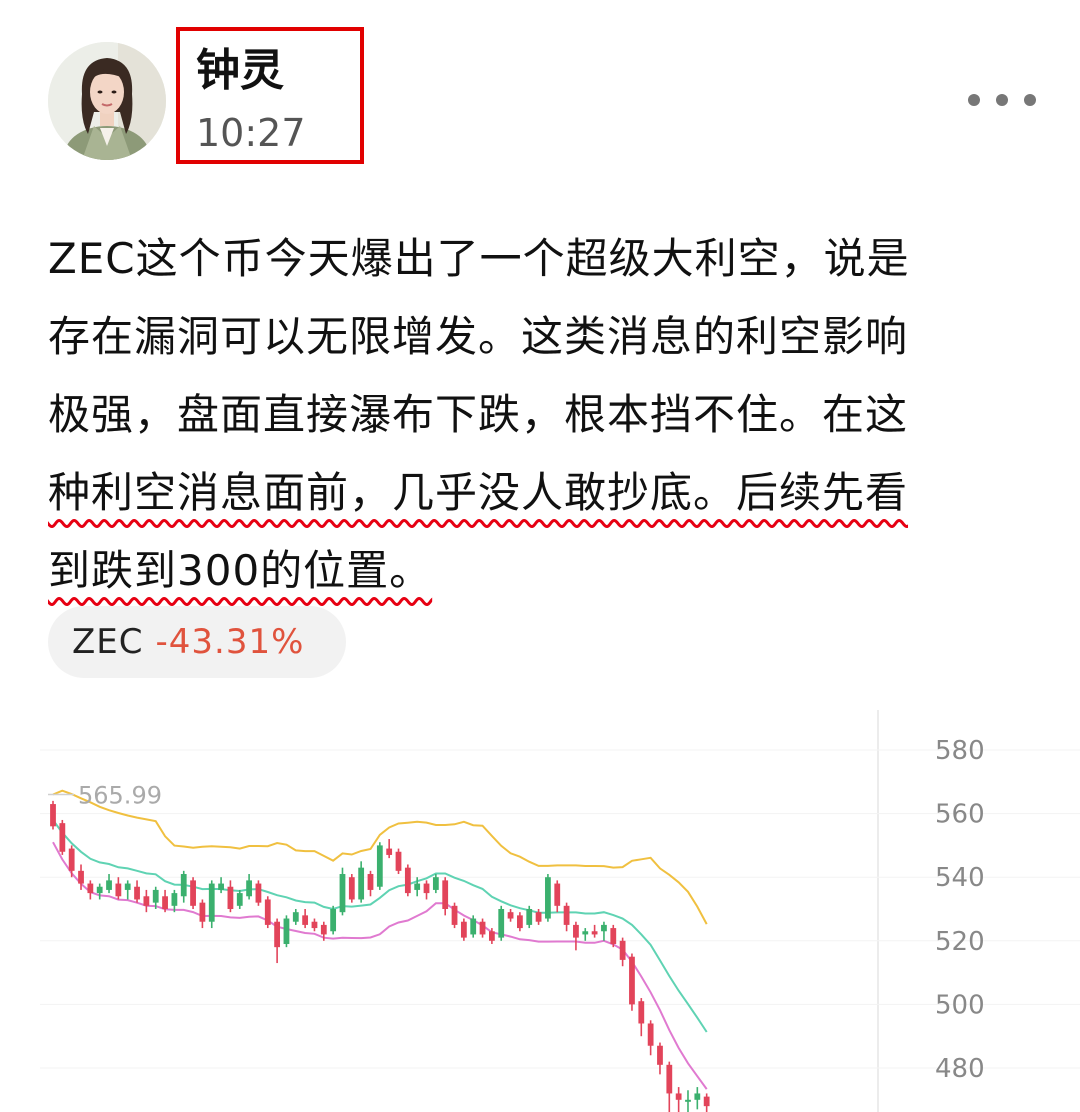  What do you see at coordinates (251, 133) in the screenshot?
I see `post-time: 10:27` at bounding box center [251, 133].